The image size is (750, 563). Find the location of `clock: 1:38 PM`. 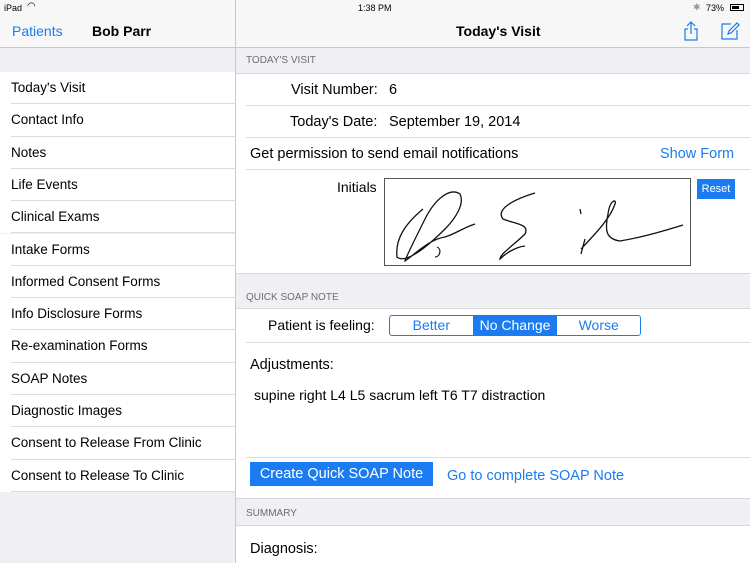

clock: 1:38 PM is located at coordinates (375, 8).